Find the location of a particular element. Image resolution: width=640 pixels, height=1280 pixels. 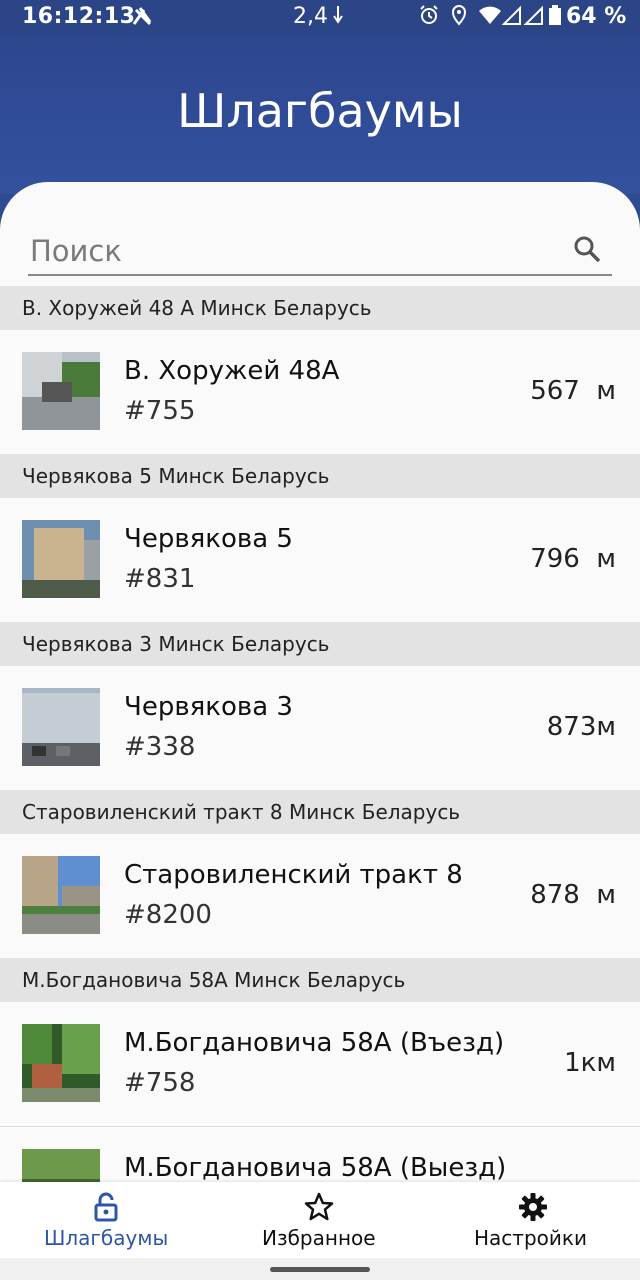

group-header: Червякова 3 Минск Беларусь is located at coordinates (320, 644).